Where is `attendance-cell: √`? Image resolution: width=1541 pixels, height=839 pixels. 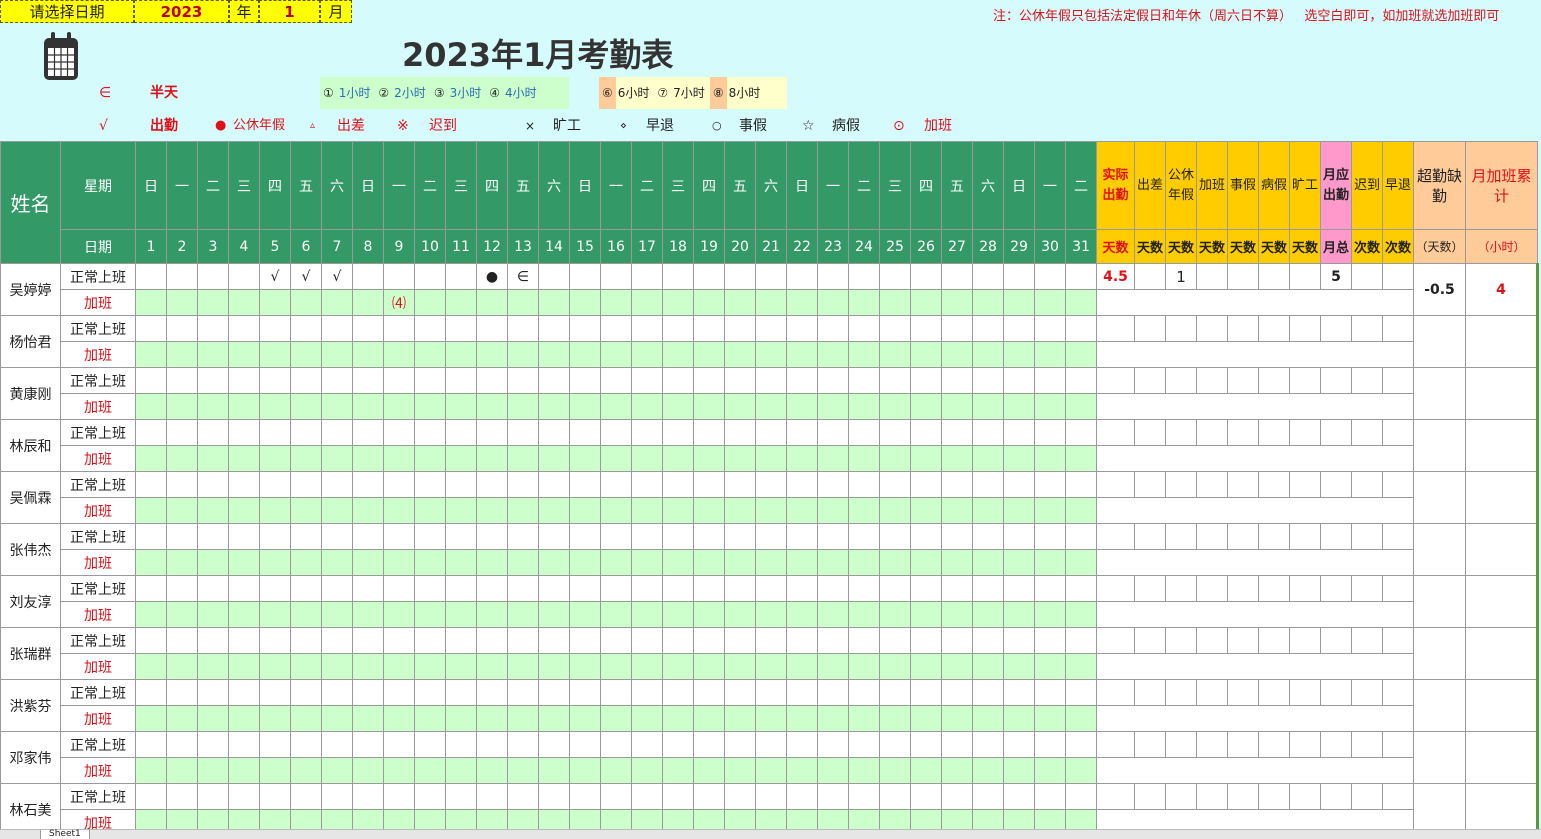 attendance-cell: √ is located at coordinates (337, 276).